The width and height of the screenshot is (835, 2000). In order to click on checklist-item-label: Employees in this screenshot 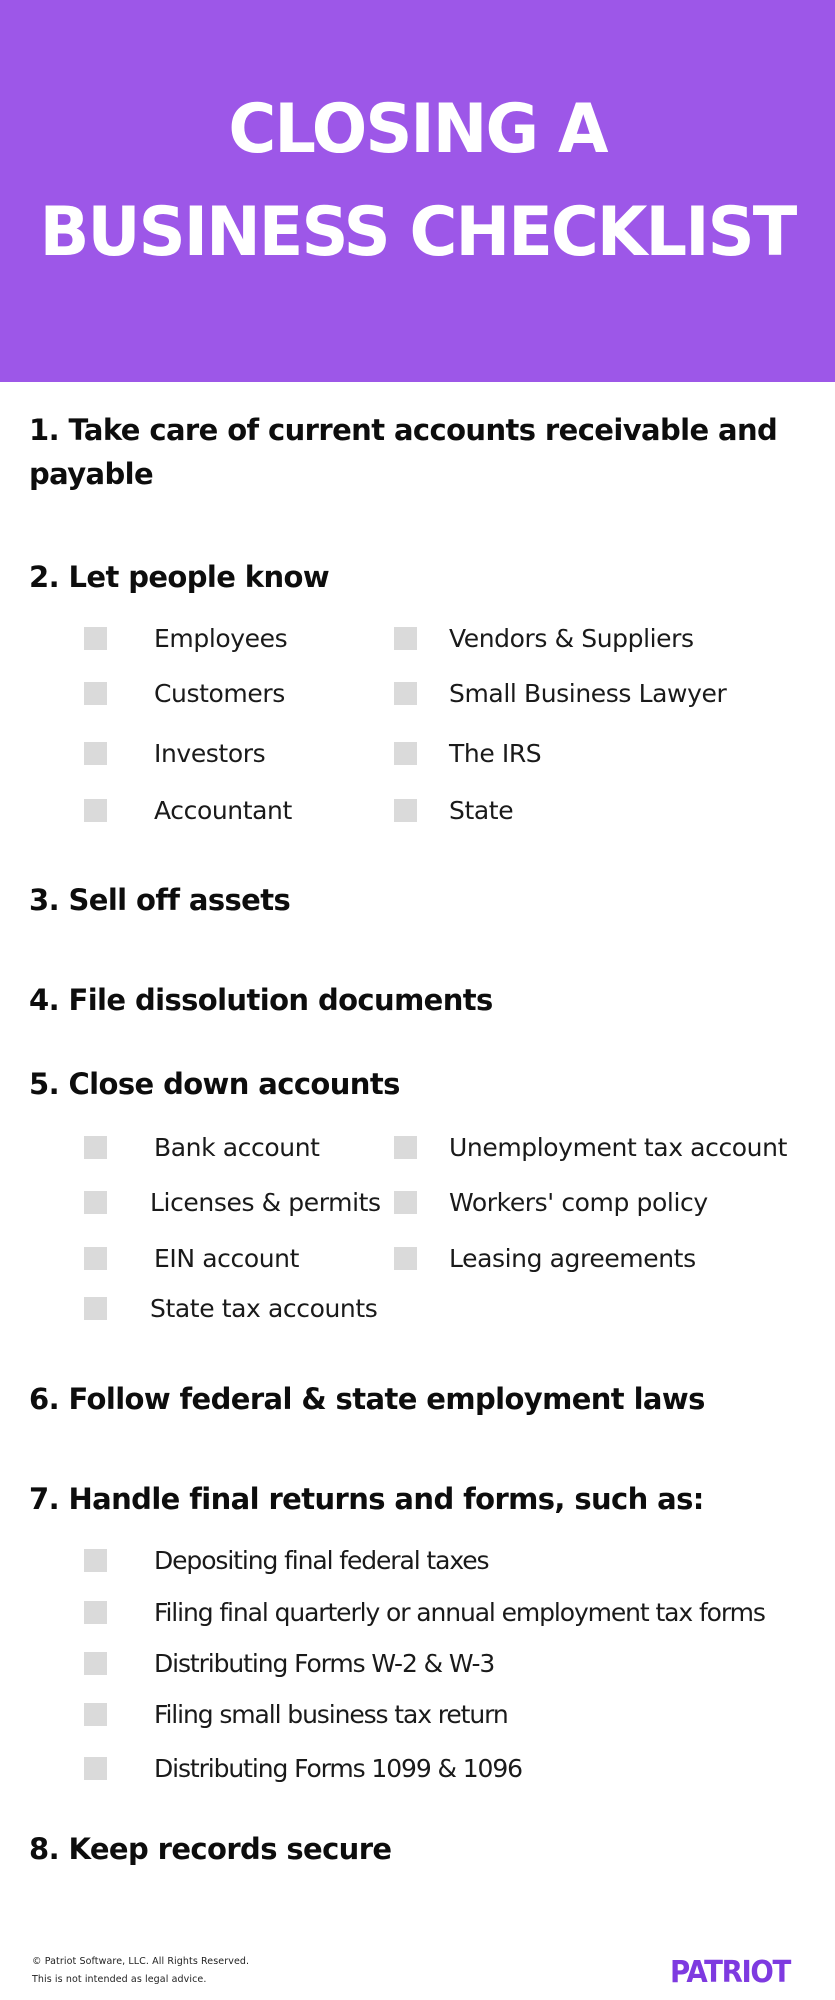, I will do `click(221, 638)`.